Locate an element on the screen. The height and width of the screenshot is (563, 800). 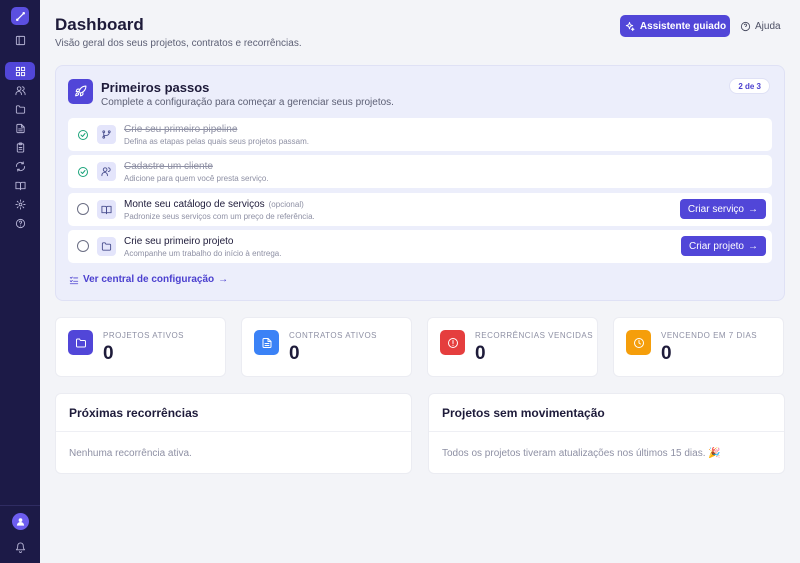
create-service-label: Criar serviço is located at coordinates (715, 209).